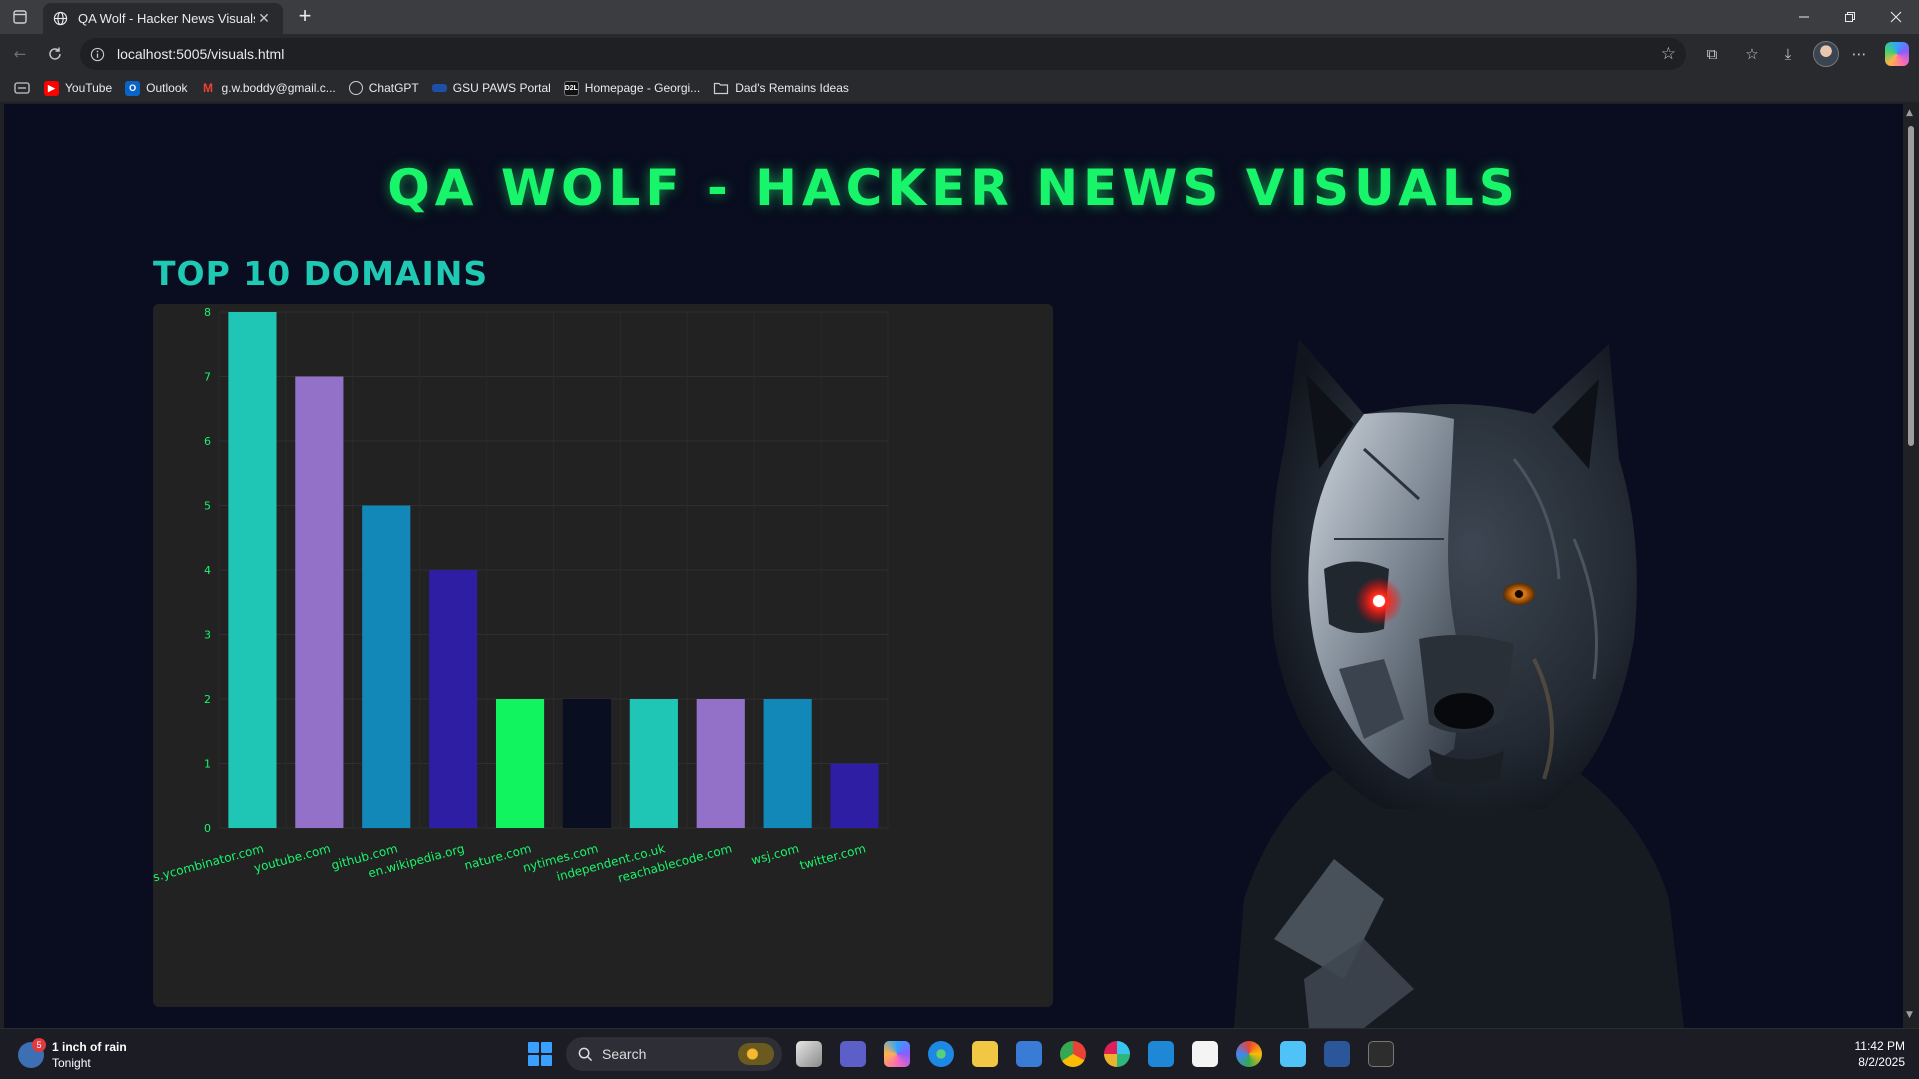 This screenshot has width=1919, height=1079. Describe the element at coordinates (832, 856) in the screenshot. I see `x-tick-label: twitter.com` at that location.